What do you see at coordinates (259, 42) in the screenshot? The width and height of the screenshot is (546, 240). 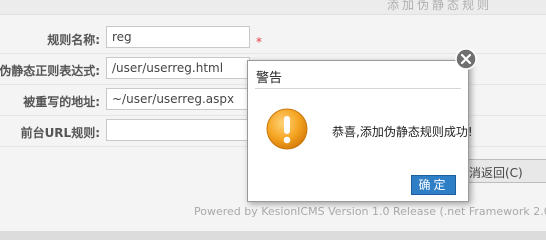 I see `required-mark: *` at bounding box center [259, 42].